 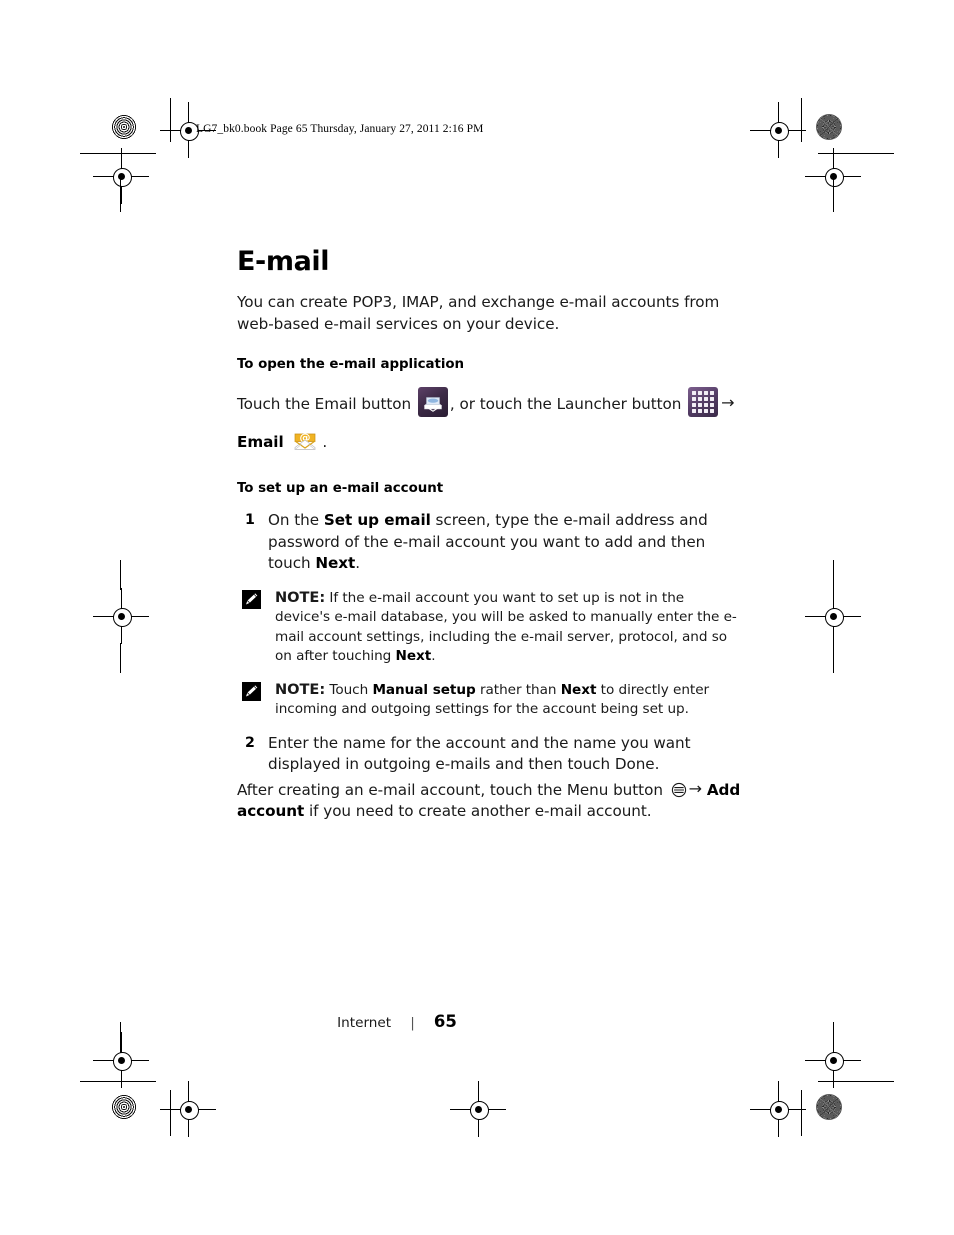 What do you see at coordinates (283, 261) in the screenshot?
I see `page-title: E-mail` at bounding box center [283, 261].